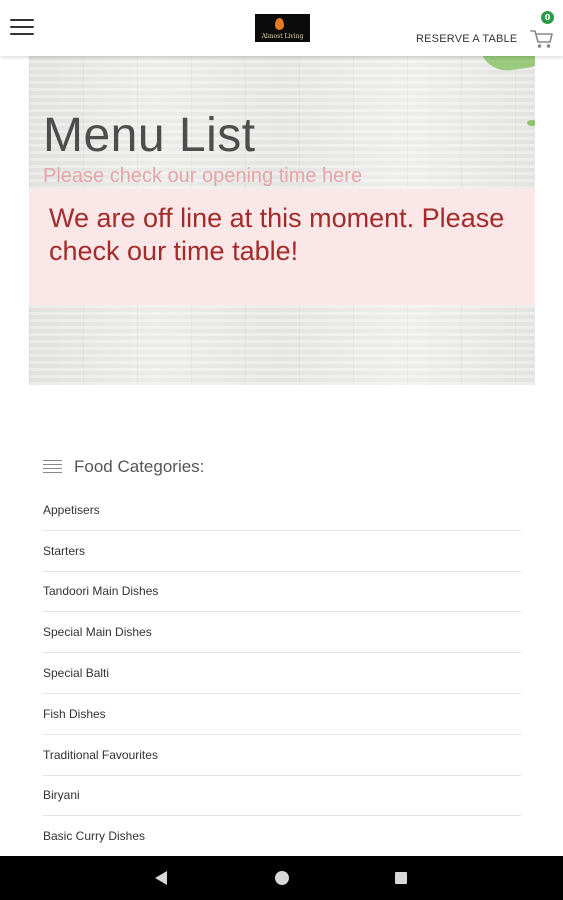 The height and width of the screenshot is (900, 563). I want to click on category-label: Biryani, so click(61, 795).